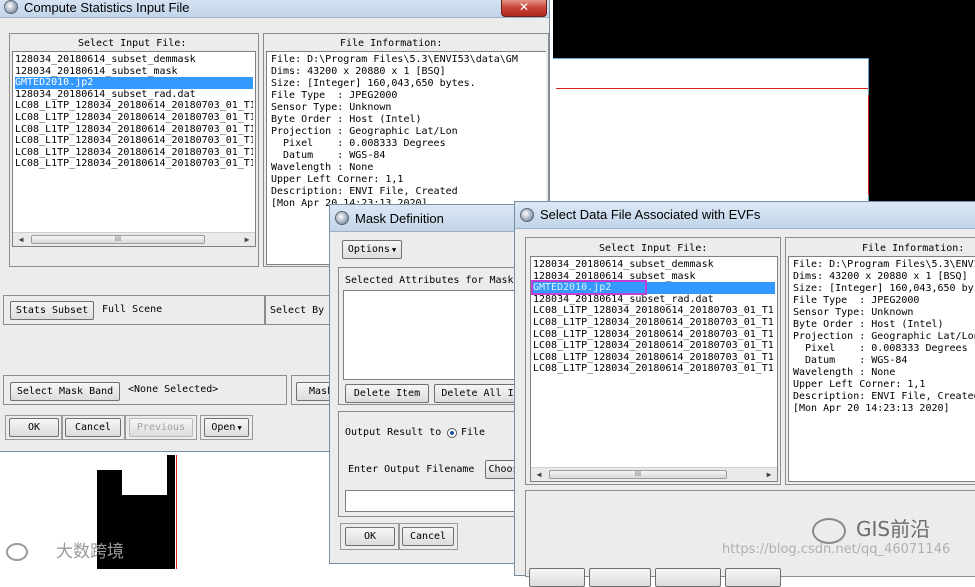  What do you see at coordinates (452, 433) in the screenshot?
I see `file-radio` at bounding box center [452, 433].